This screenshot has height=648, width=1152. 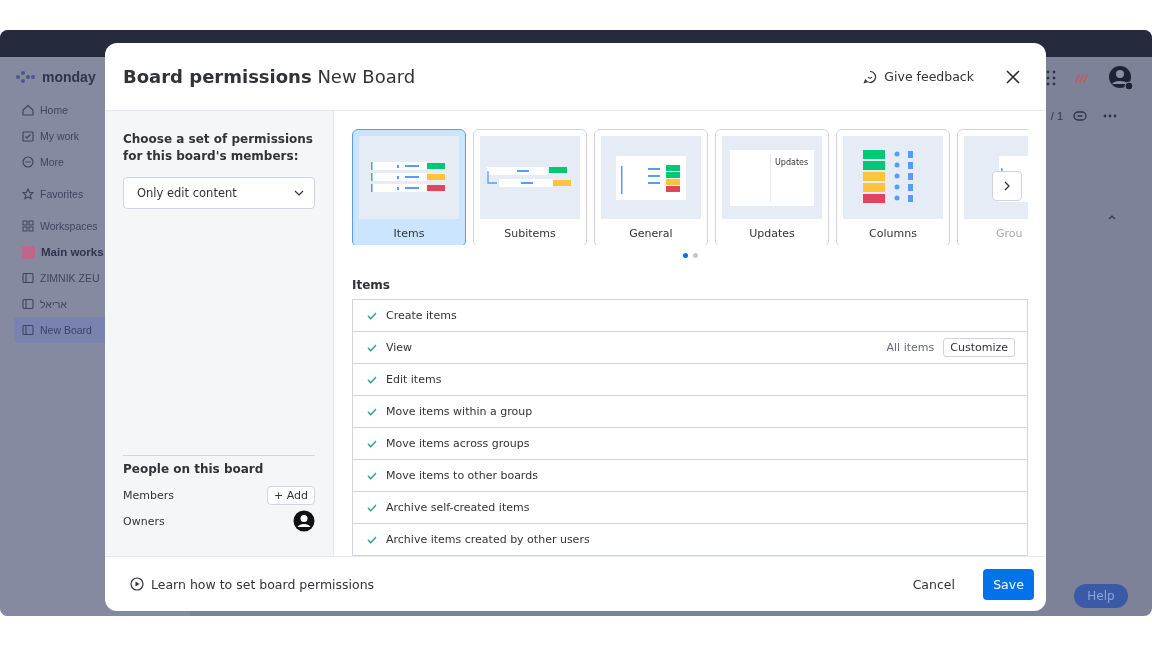 What do you see at coordinates (462, 475) in the screenshot?
I see `permission-label: Move items to other boards` at bounding box center [462, 475].